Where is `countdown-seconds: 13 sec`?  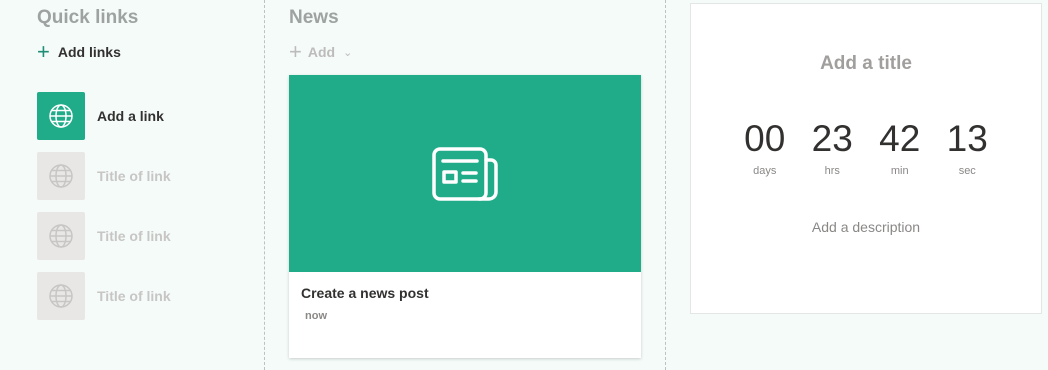 countdown-seconds: 13 sec is located at coordinates (968, 147).